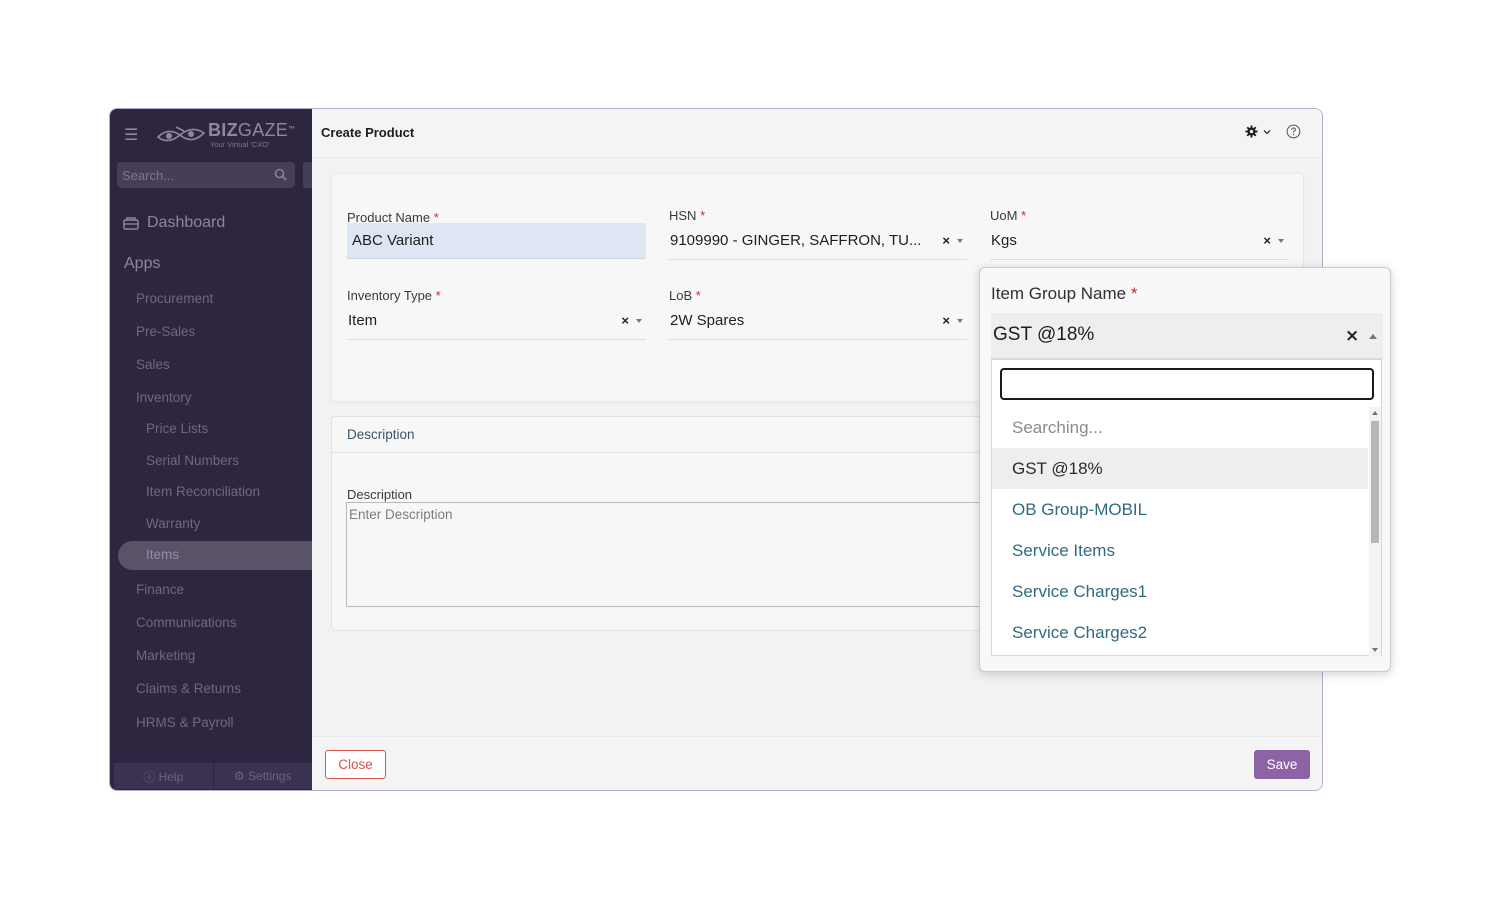 Image resolution: width=1500 pixels, height=900 pixels. Describe the element at coordinates (1375, 650) in the screenshot. I see `scroll-down-arrow-icon` at that location.